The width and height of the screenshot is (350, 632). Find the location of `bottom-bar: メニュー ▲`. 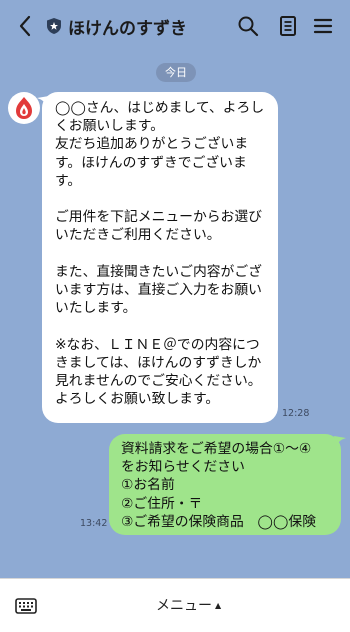

bottom-bar: メニュー ▲ is located at coordinates (175, 605).